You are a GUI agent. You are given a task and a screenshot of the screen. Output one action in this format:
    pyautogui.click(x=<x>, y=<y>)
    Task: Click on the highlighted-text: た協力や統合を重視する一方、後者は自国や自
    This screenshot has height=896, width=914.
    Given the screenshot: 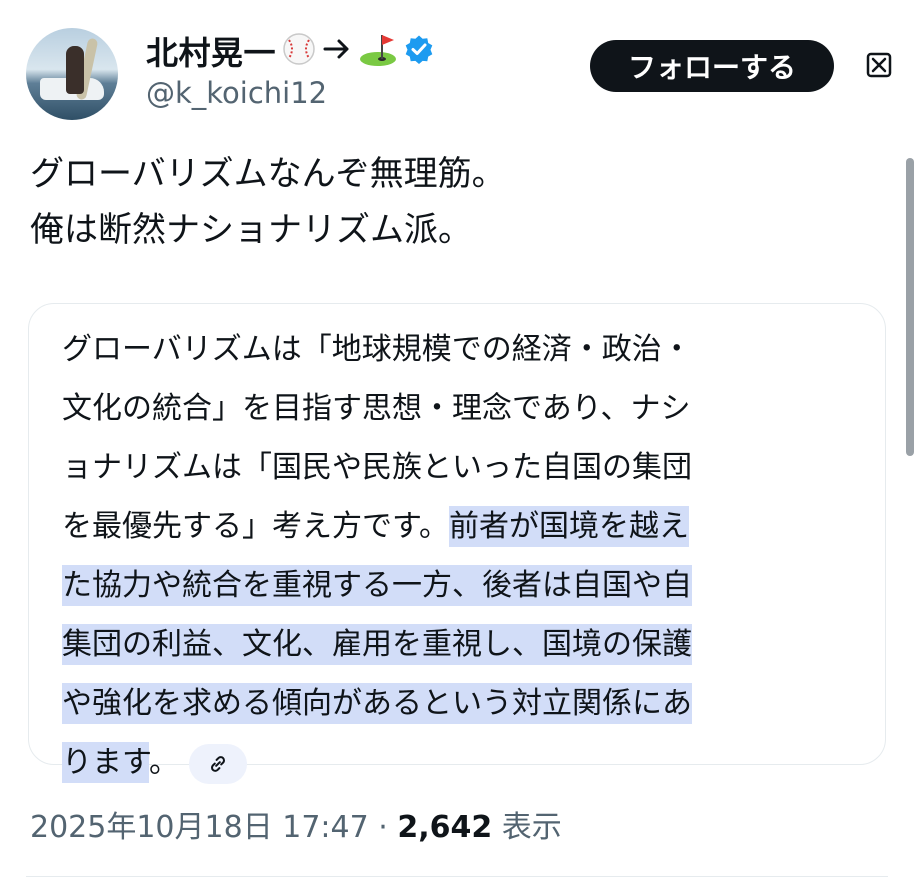 What is the action you would take?
    pyautogui.click(x=377, y=585)
    